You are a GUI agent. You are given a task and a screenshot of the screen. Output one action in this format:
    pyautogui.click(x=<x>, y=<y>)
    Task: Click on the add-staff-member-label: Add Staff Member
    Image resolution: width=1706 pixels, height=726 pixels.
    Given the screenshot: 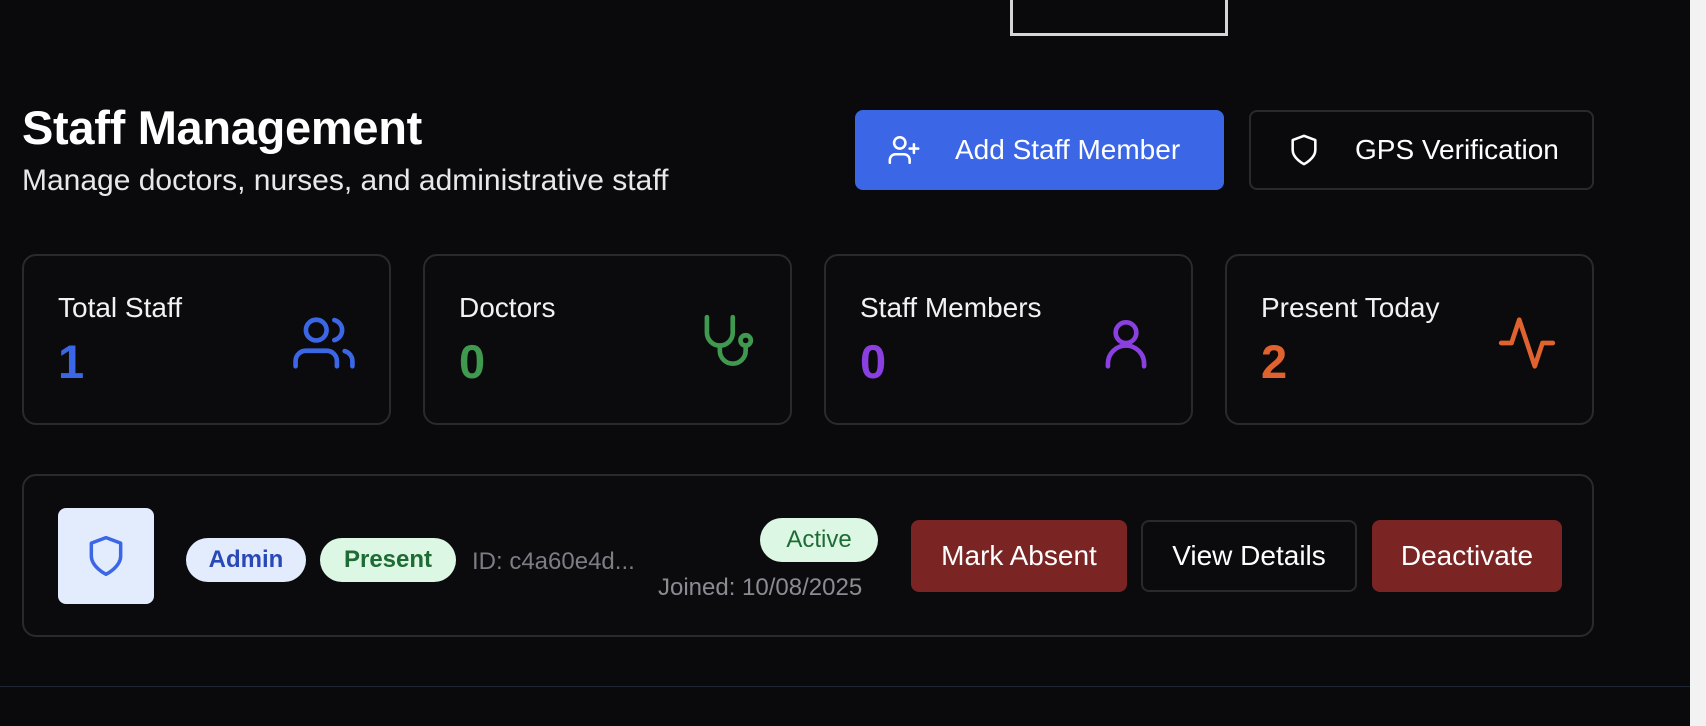 What is the action you would take?
    pyautogui.click(x=1068, y=149)
    